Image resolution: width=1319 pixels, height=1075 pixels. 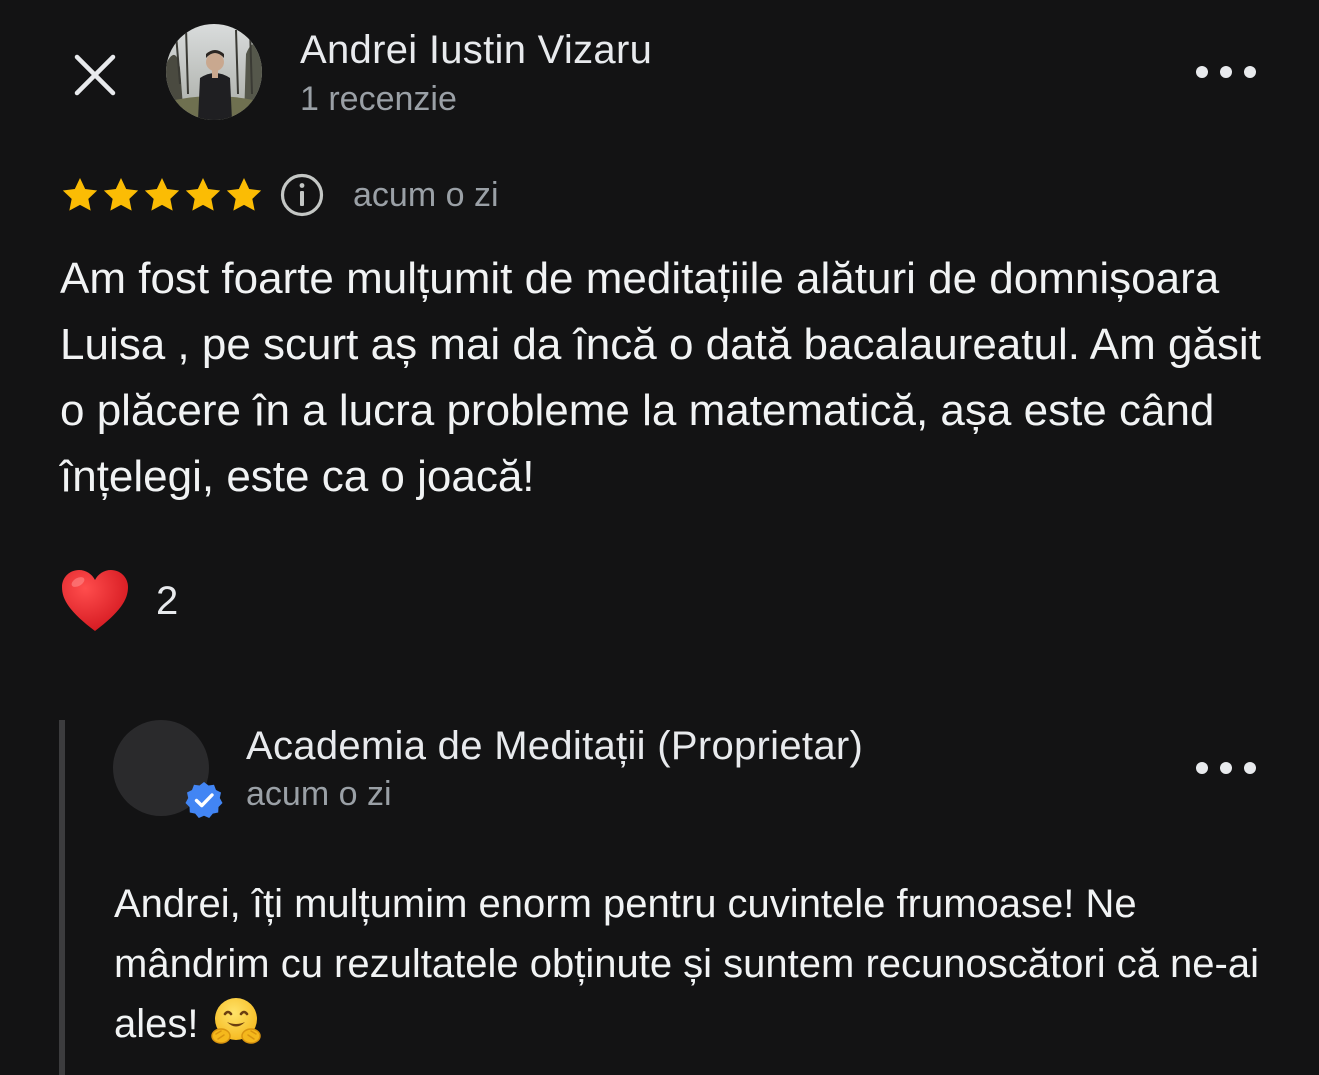 I want to click on reaction-button: 2, so click(x=119, y=601).